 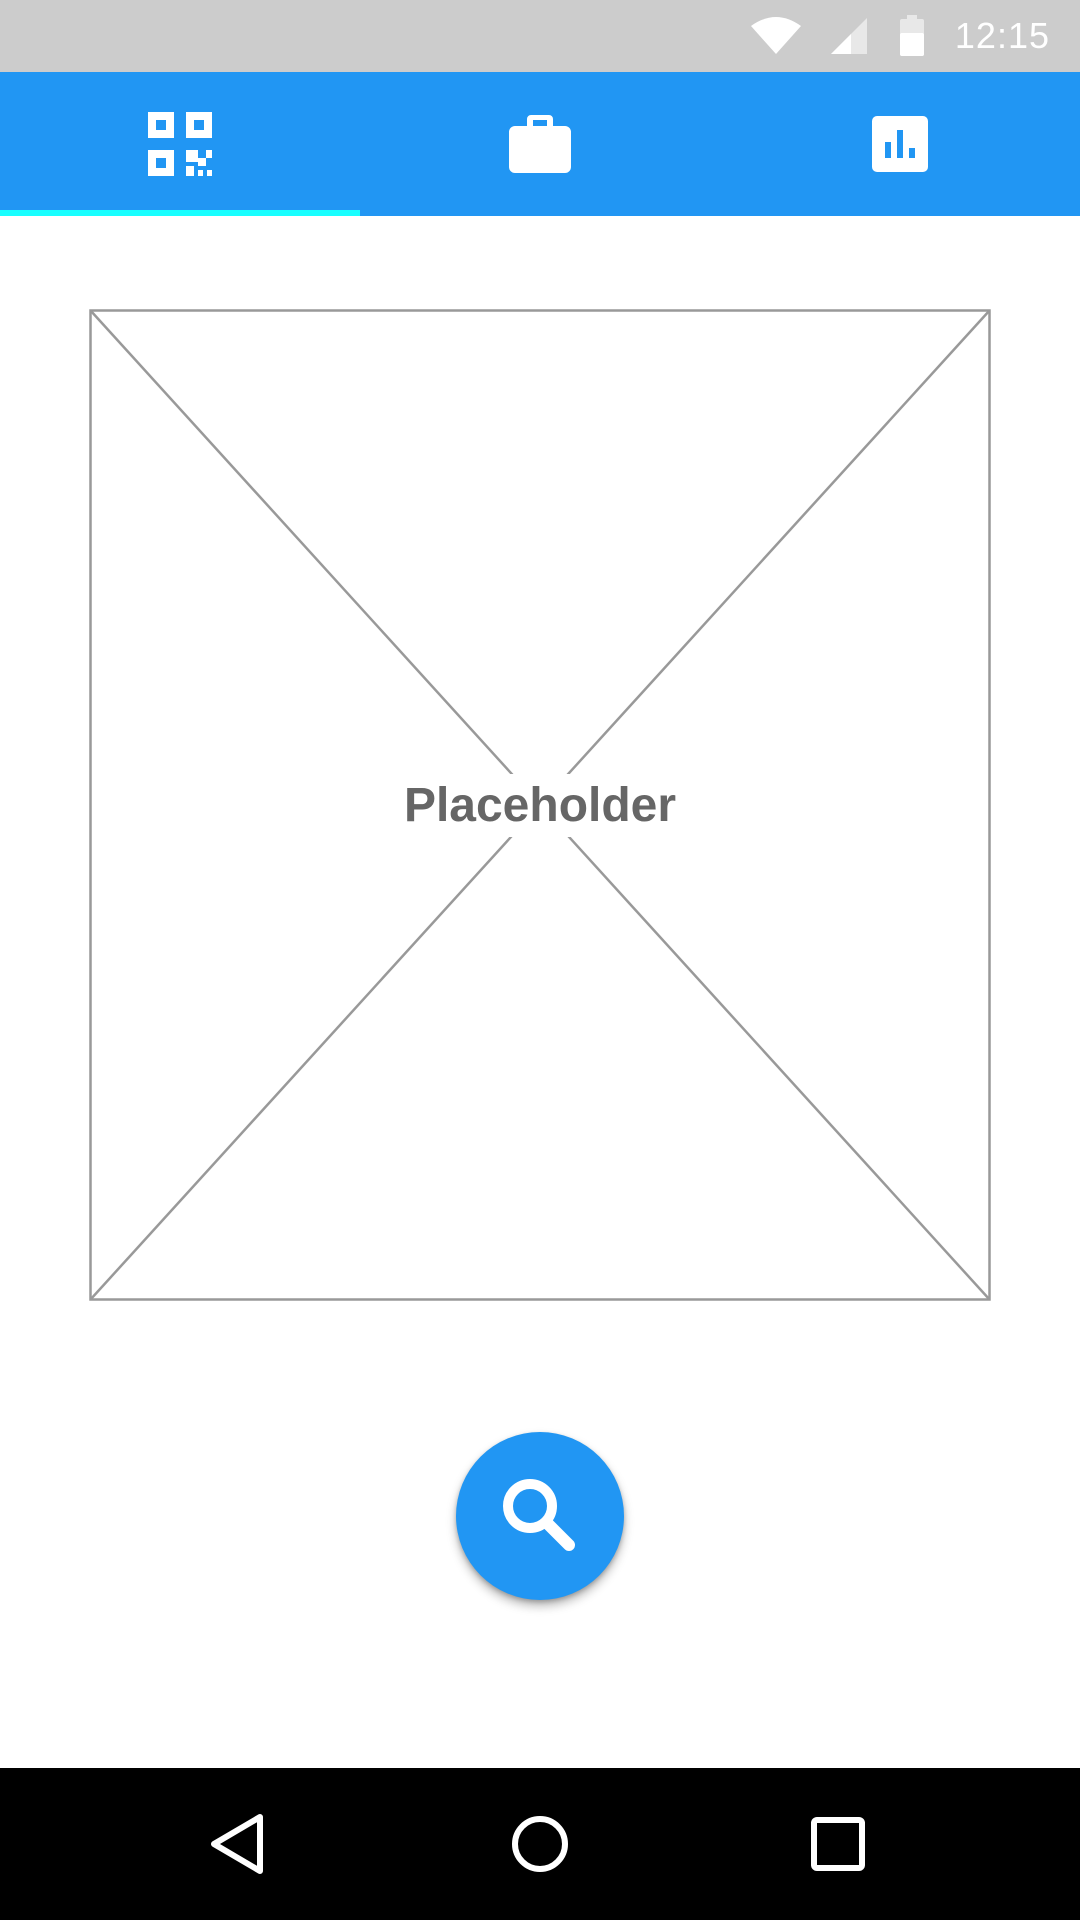 I want to click on tab-qr-scan, so click(x=180, y=144).